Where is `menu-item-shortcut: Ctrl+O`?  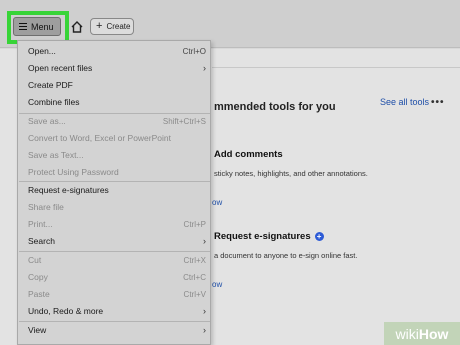 menu-item-shortcut: Ctrl+O is located at coordinates (194, 51).